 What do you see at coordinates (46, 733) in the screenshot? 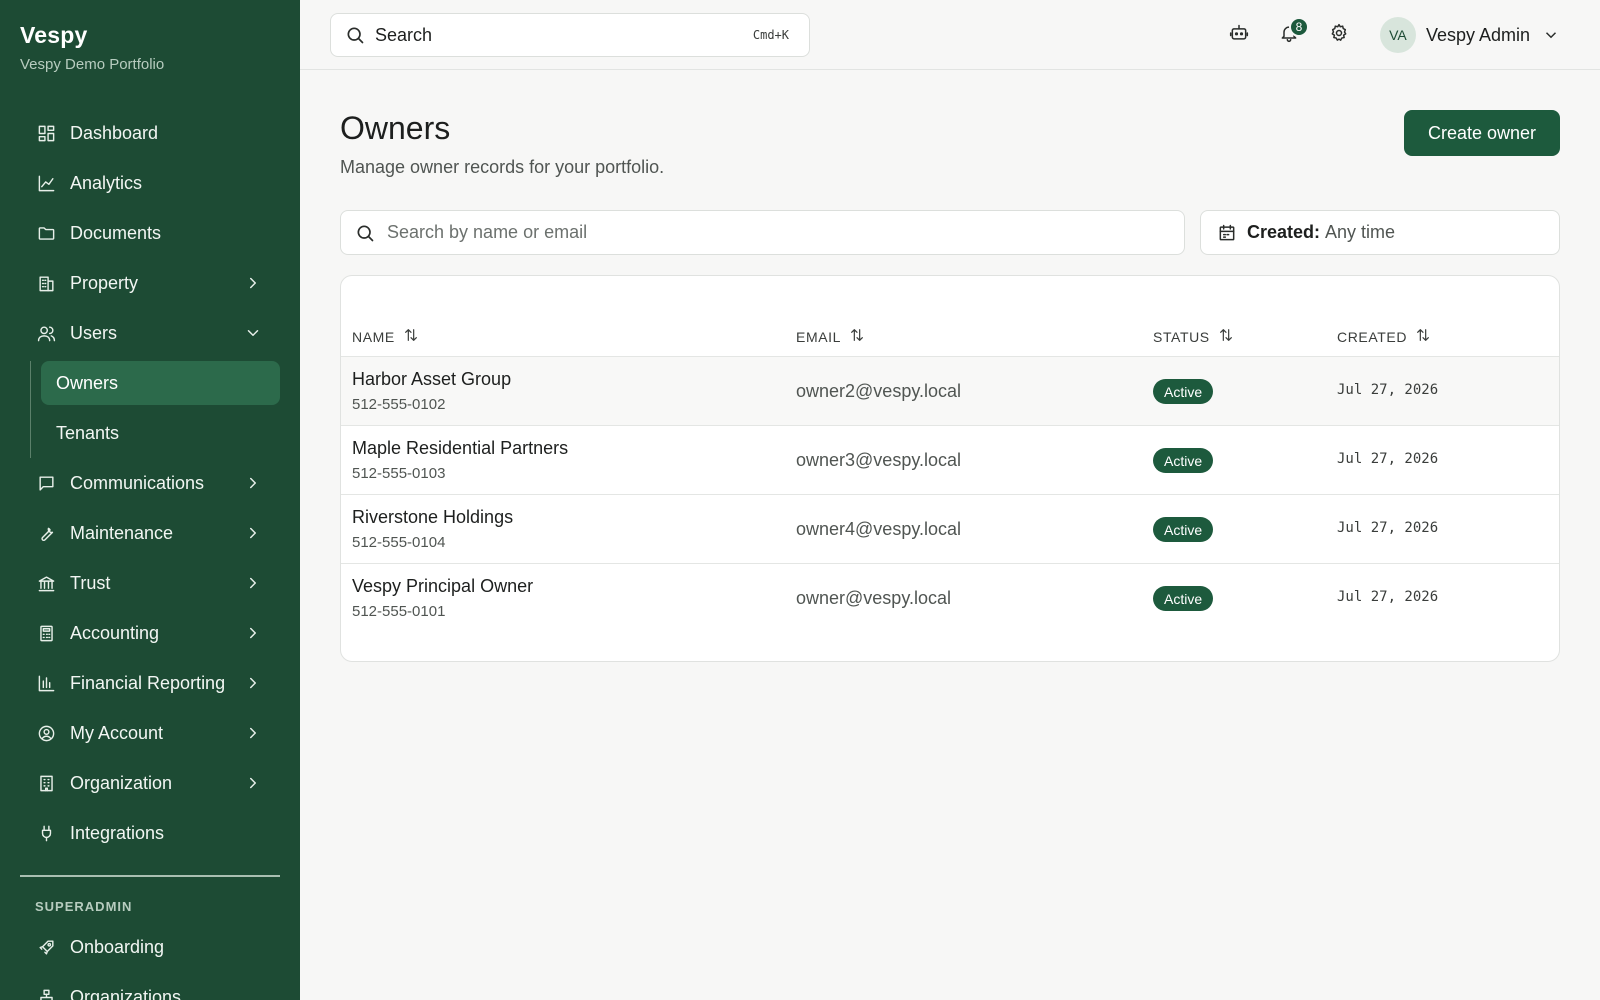
I see `user-circle-icon` at bounding box center [46, 733].